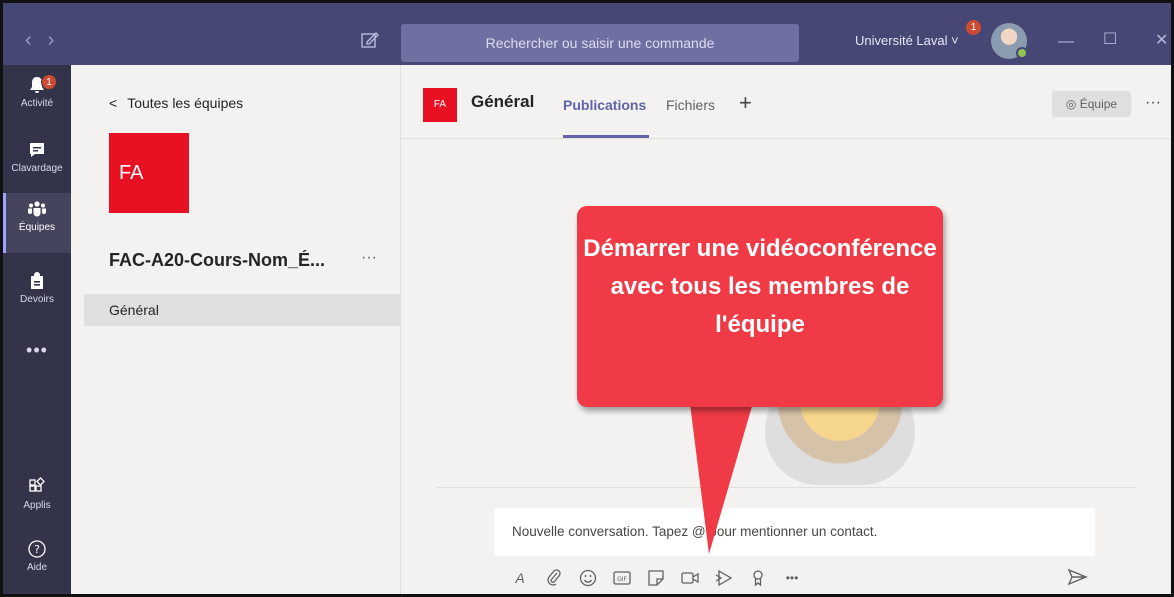  Describe the element at coordinates (36, 567) in the screenshot. I see `rail-label: Aide` at that location.